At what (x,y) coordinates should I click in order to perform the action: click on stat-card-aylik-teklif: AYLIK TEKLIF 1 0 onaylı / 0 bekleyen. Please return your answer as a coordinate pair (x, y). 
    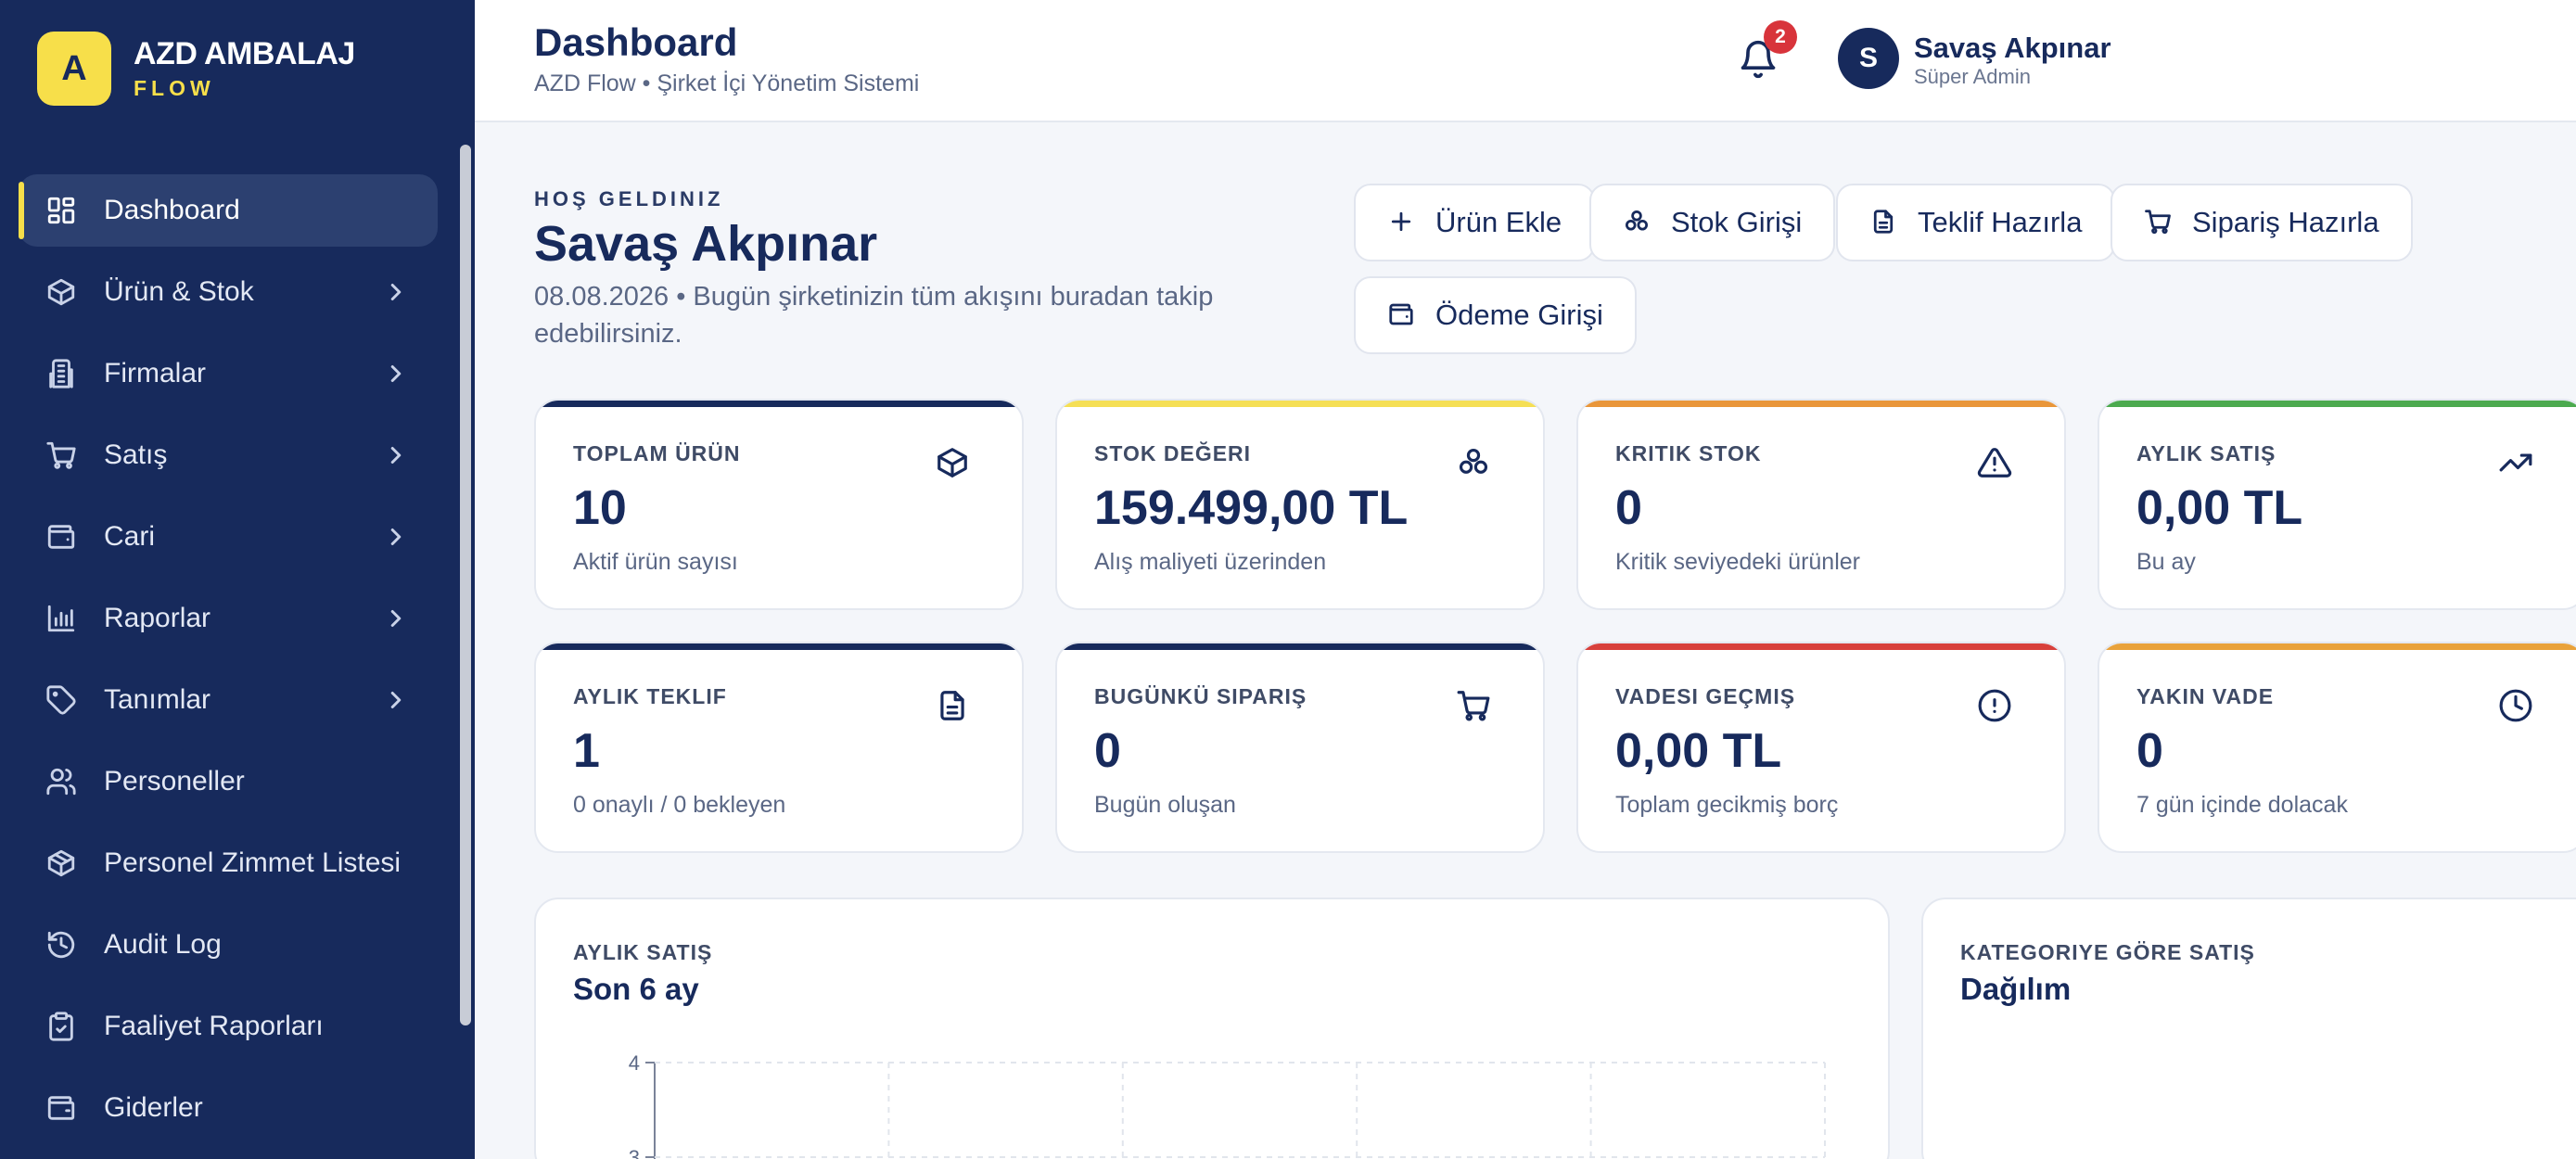
    Looking at the image, I should click on (779, 748).